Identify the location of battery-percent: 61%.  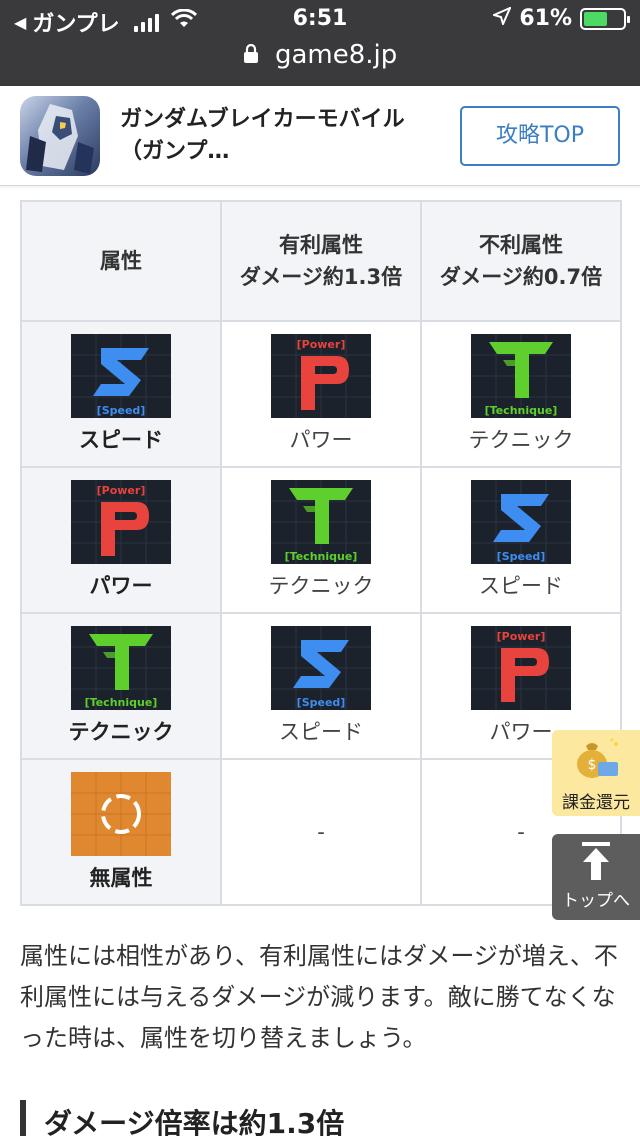
(545, 18).